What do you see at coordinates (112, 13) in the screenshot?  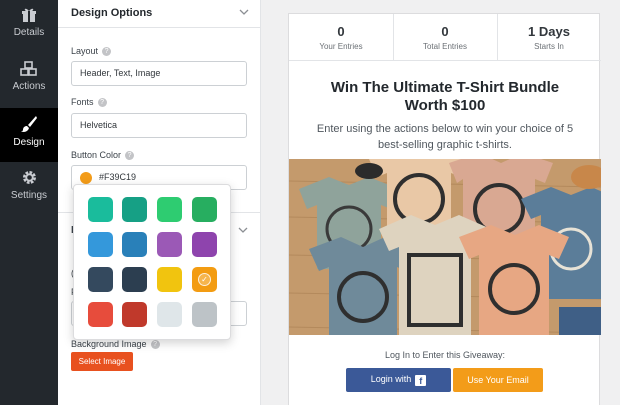 I see `section-title: Design Options` at bounding box center [112, 13].